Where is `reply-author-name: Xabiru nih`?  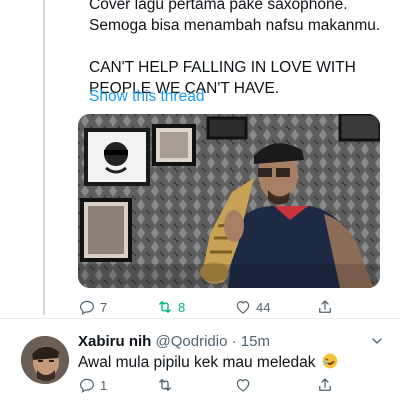 reply-author-name: Xabiru nih is located at coordinates (114, 341).